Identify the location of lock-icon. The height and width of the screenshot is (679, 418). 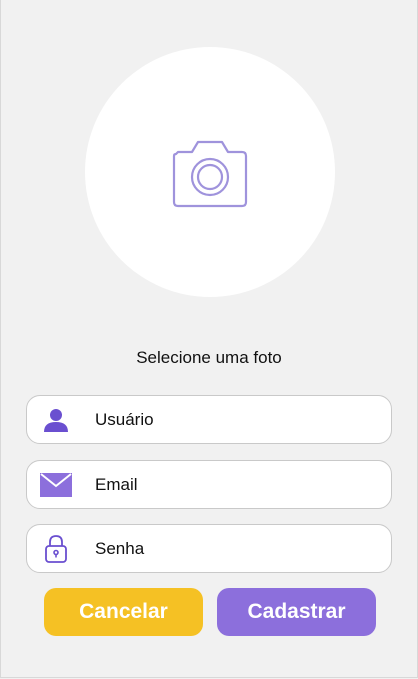
(56, 548).